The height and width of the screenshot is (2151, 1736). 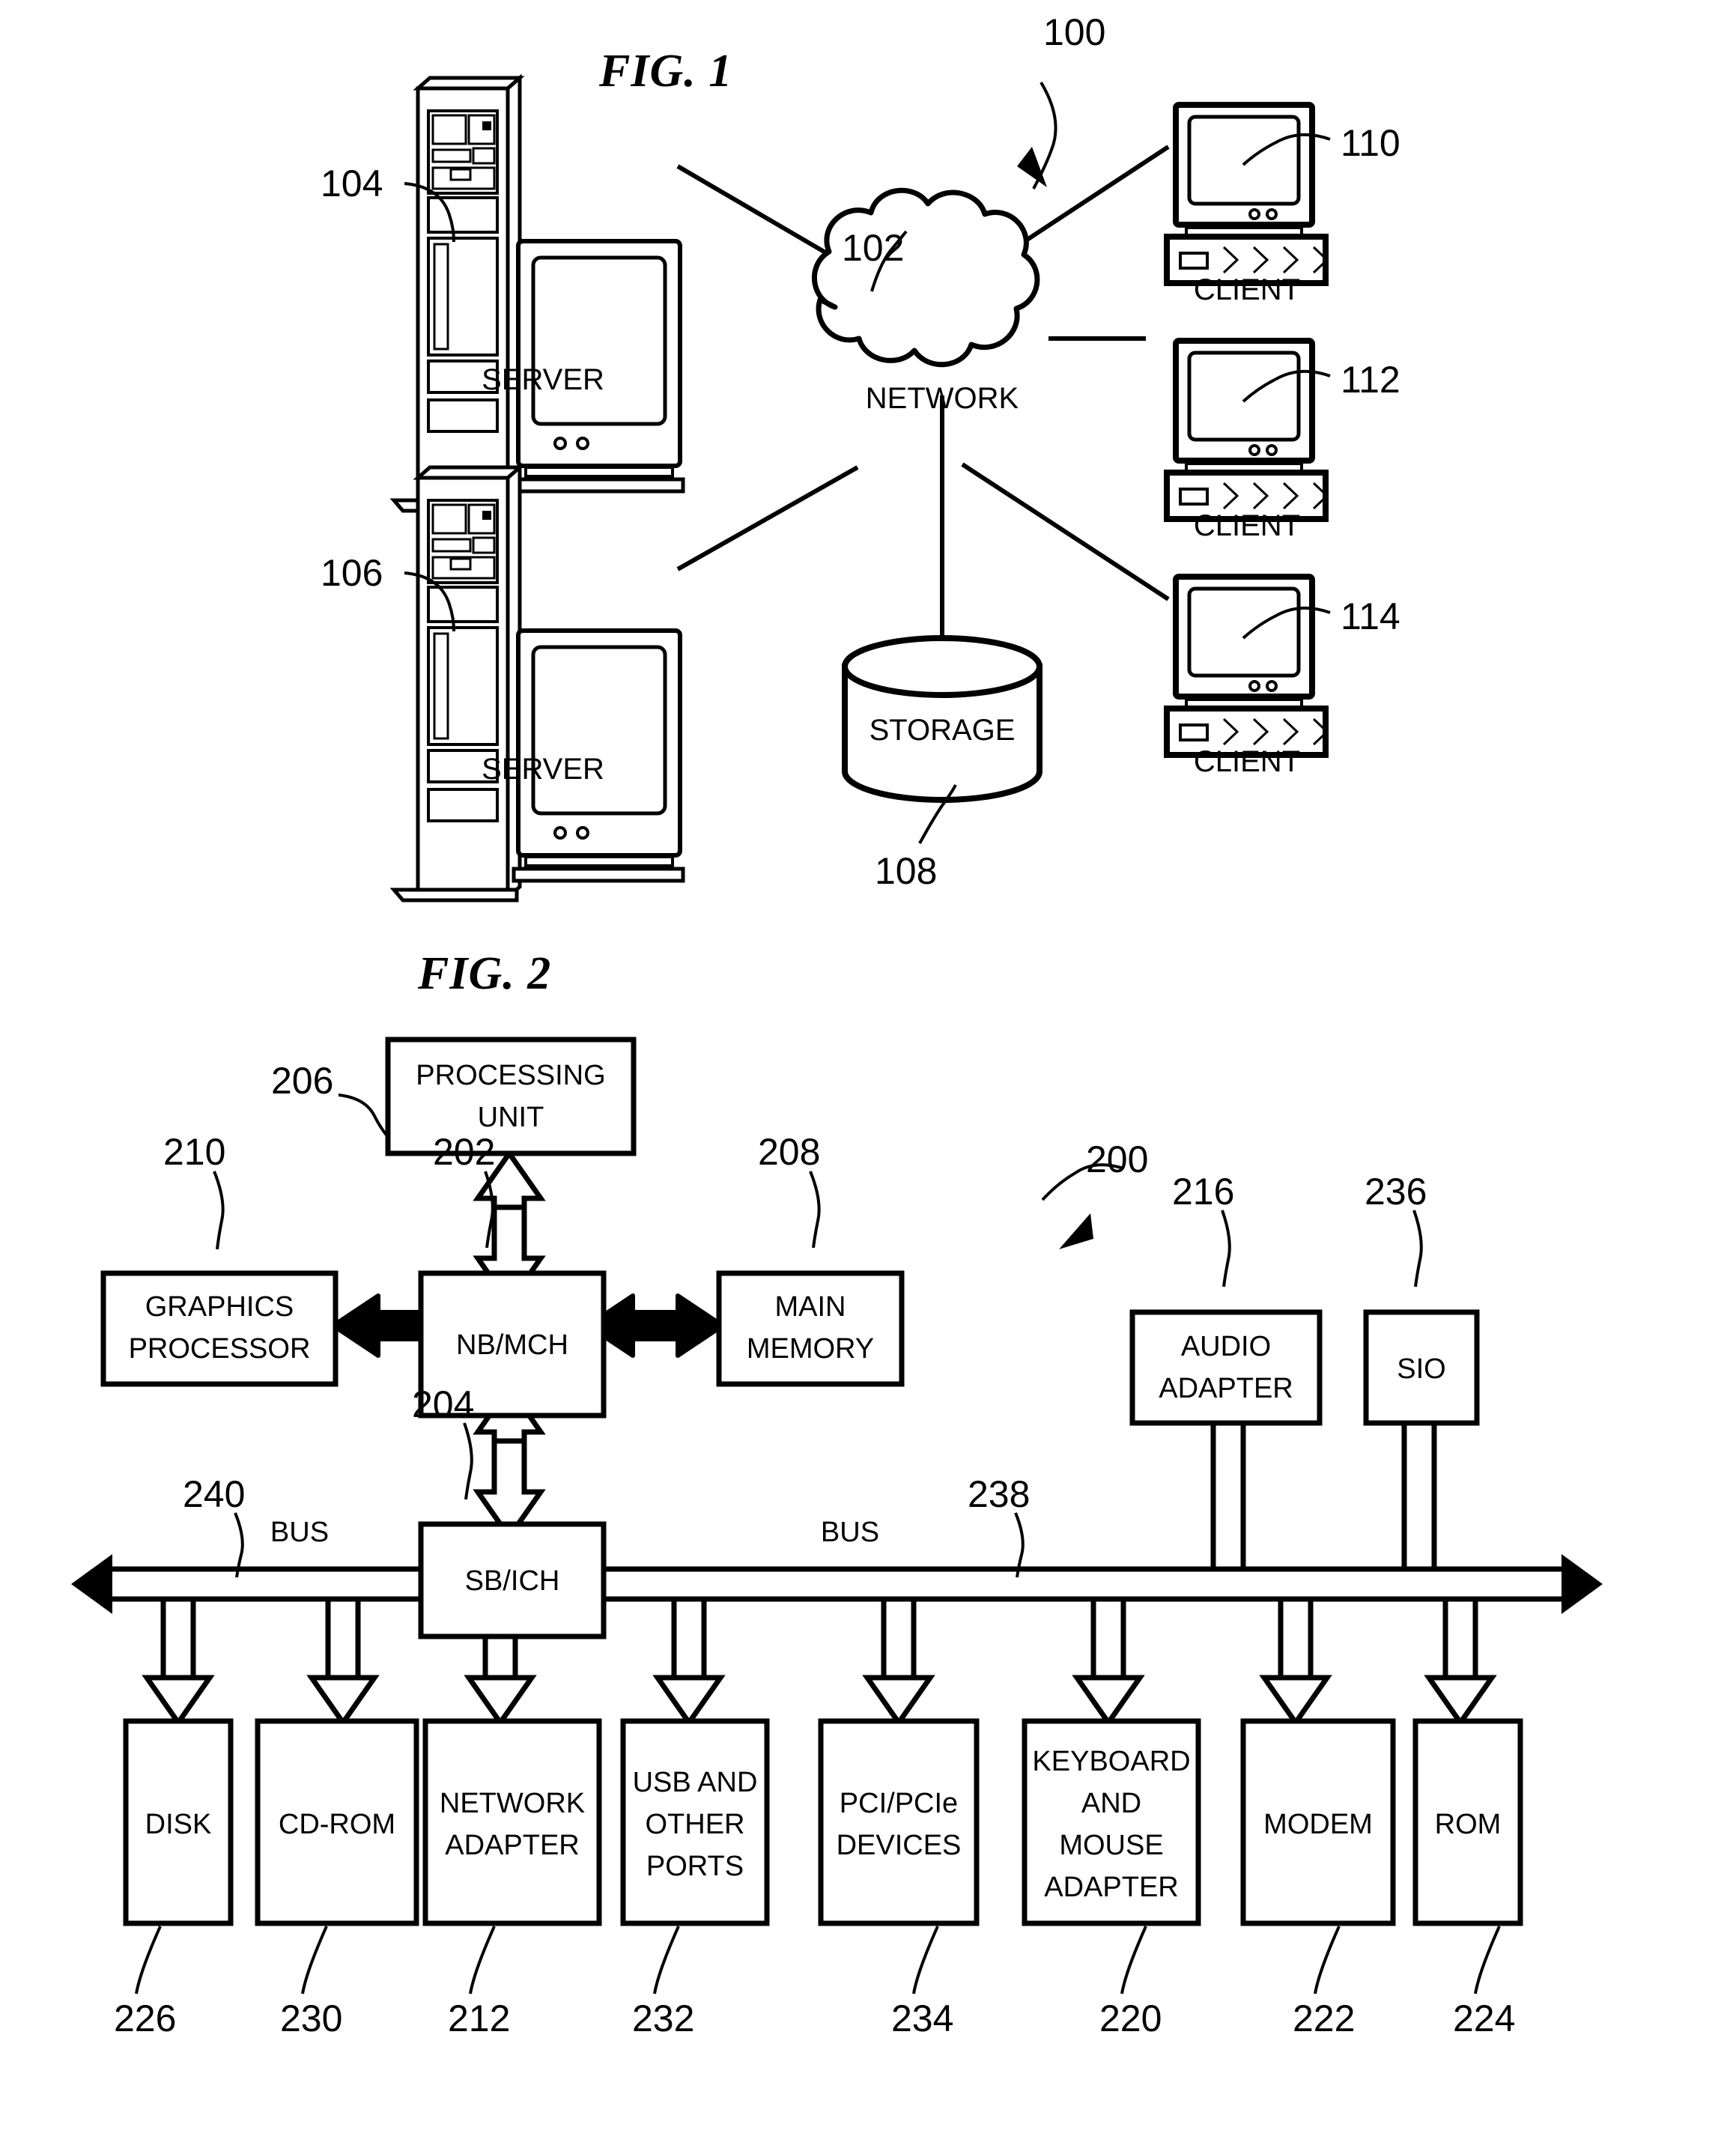 I want to click on keyboard-mouse-label-3: MOUSE, so click(x=1111, y=1846).